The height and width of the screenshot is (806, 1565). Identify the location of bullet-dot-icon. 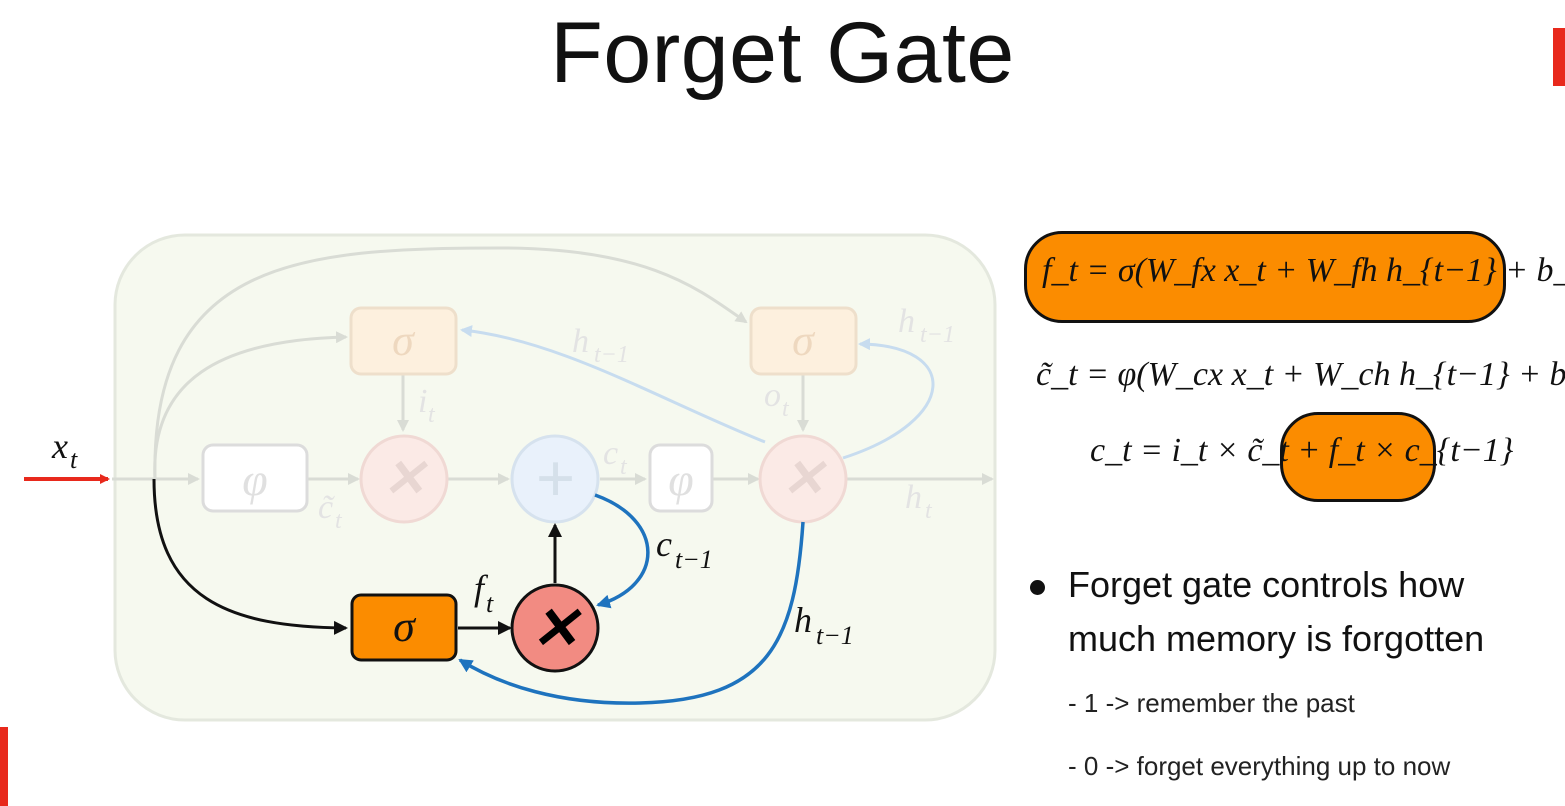
(1037, 587).